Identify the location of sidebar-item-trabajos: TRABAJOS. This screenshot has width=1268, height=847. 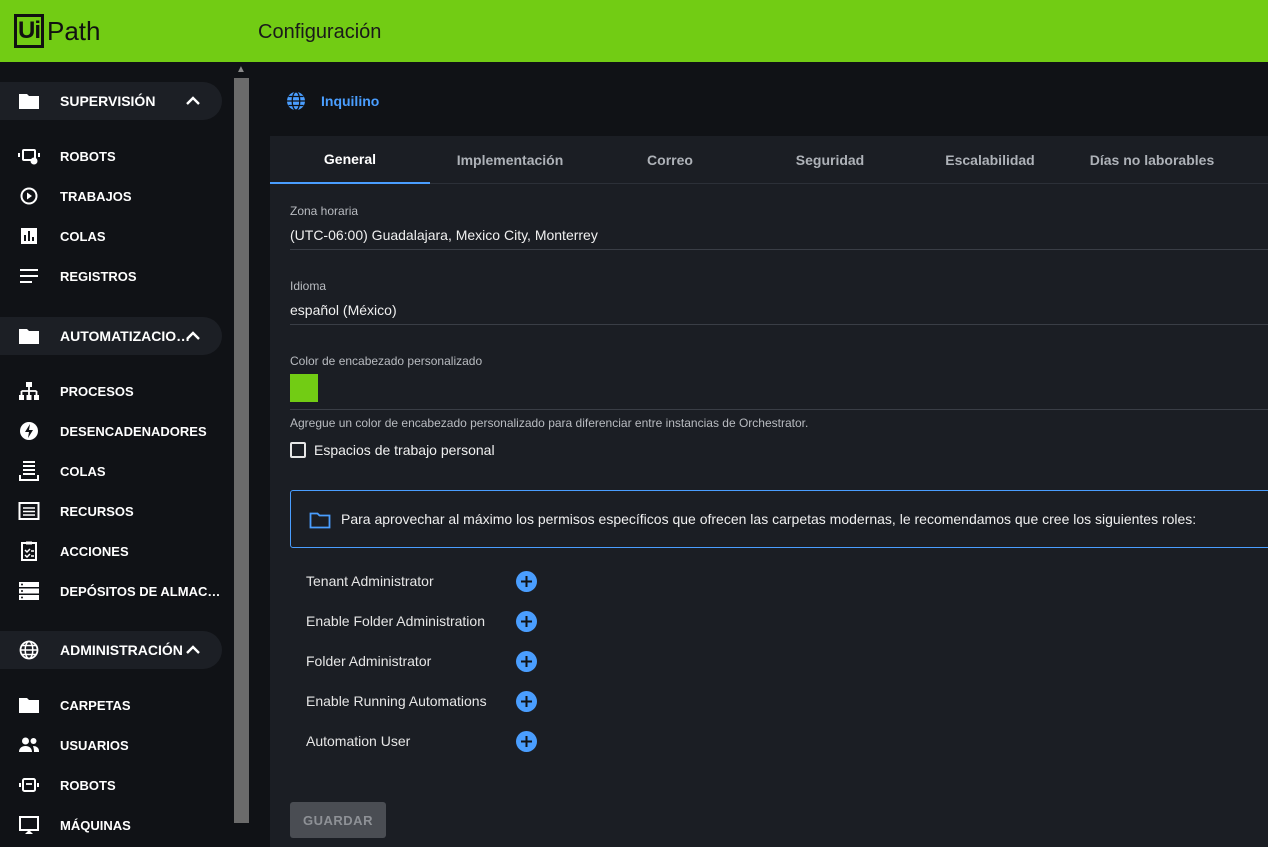
(111, 196).